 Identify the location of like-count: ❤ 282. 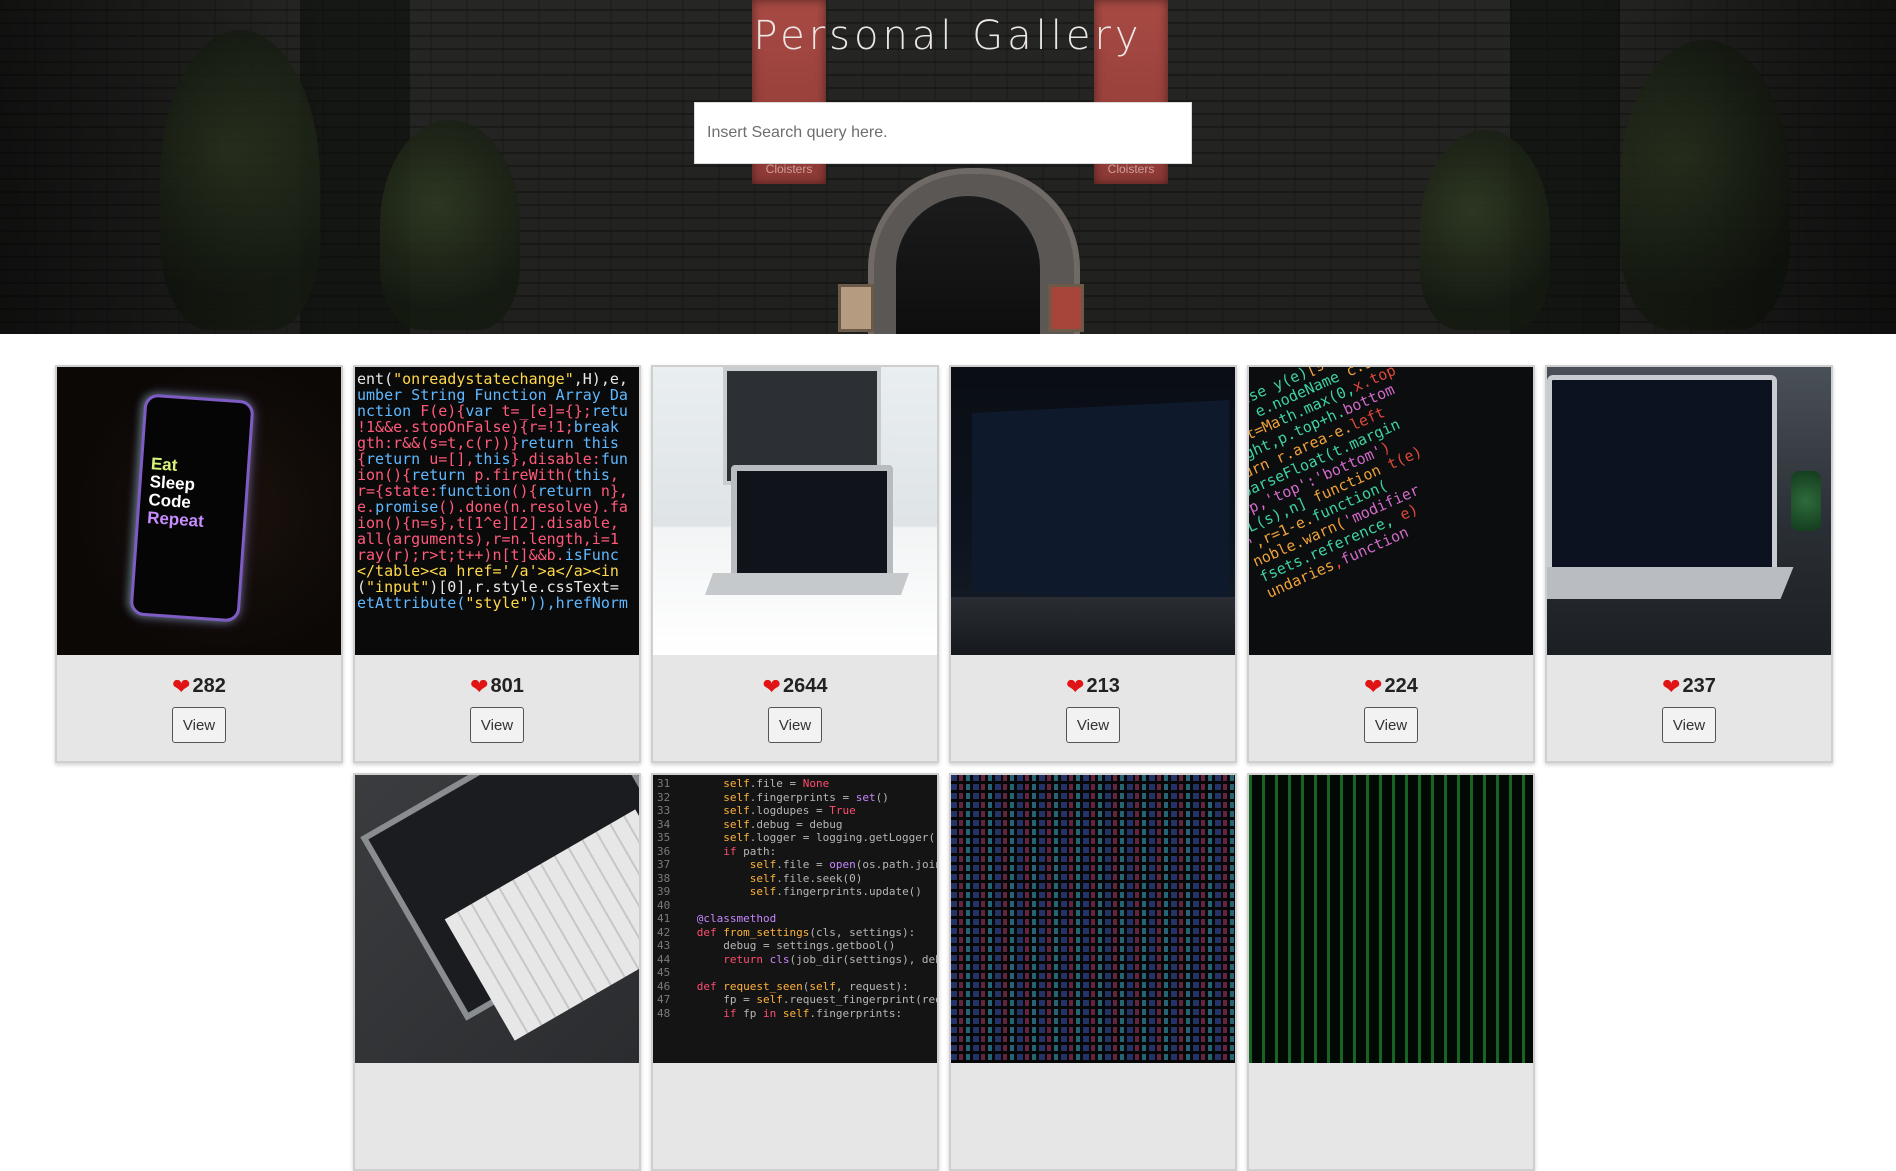
(199, 686).